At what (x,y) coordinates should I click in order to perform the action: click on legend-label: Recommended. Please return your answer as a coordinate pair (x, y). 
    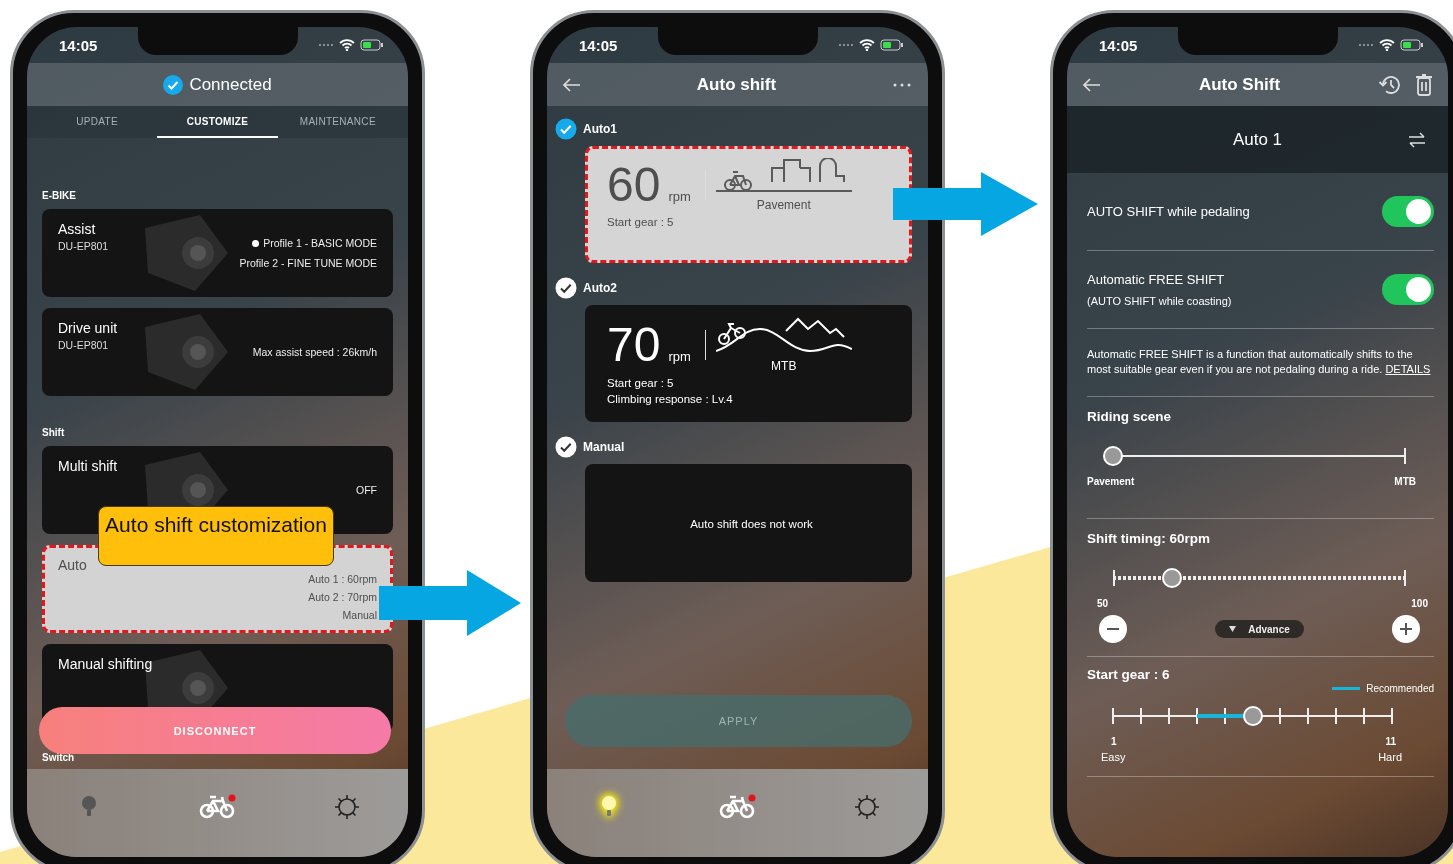
    Looking at the image, I should click on (1400, 689).